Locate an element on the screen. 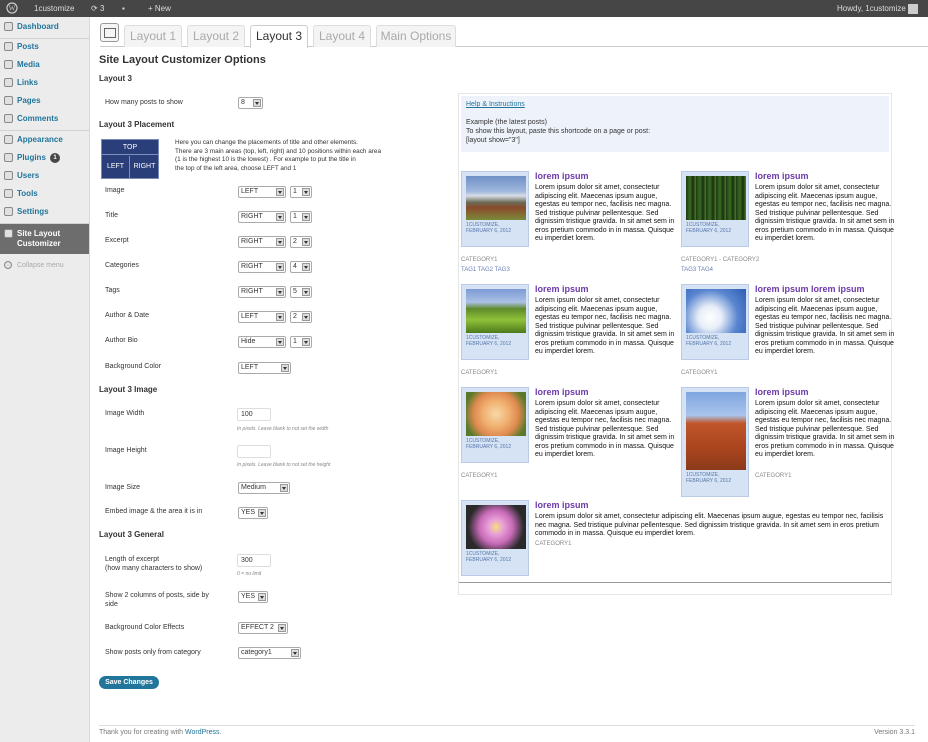  select-value: YES is located at coordinates (248, 512).